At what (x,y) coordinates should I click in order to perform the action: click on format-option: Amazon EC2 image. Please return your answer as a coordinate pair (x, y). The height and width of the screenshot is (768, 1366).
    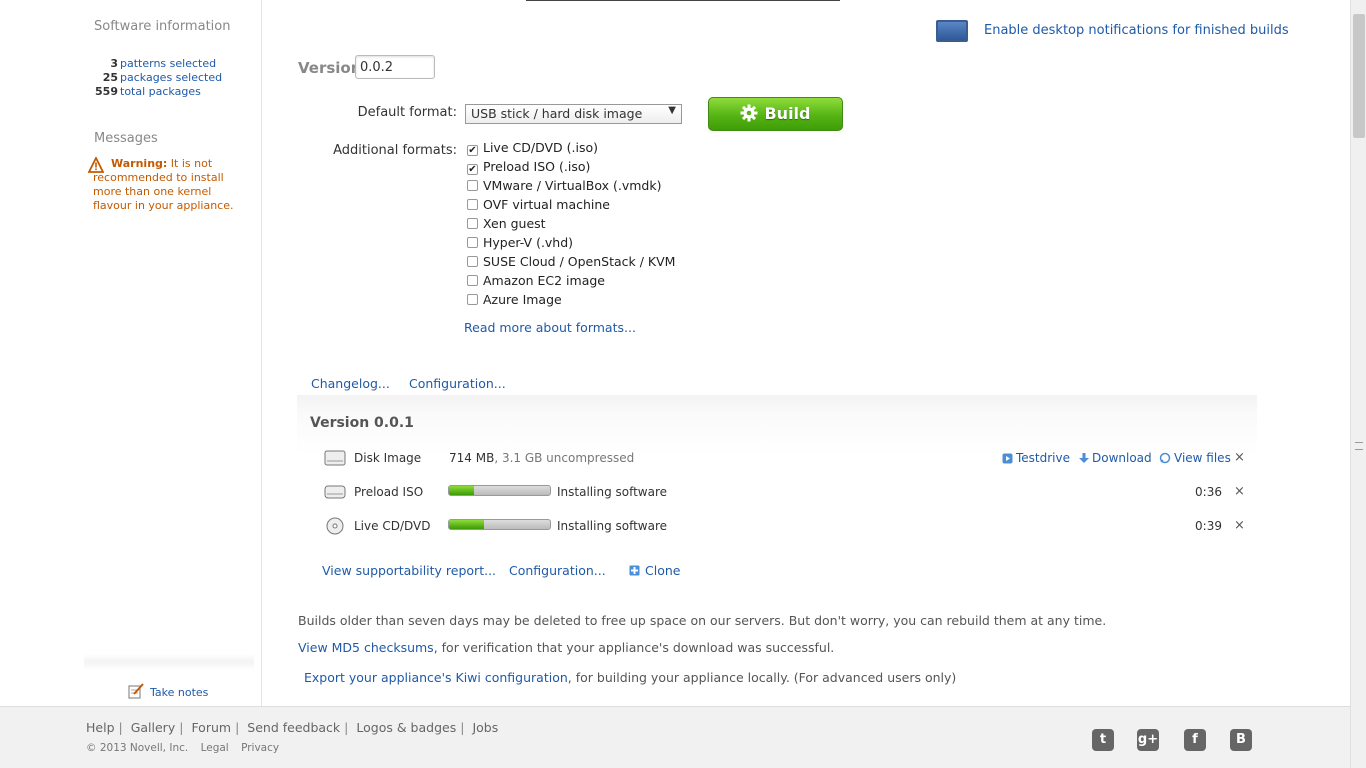
    Looking at the image, I should click on (571, 282).